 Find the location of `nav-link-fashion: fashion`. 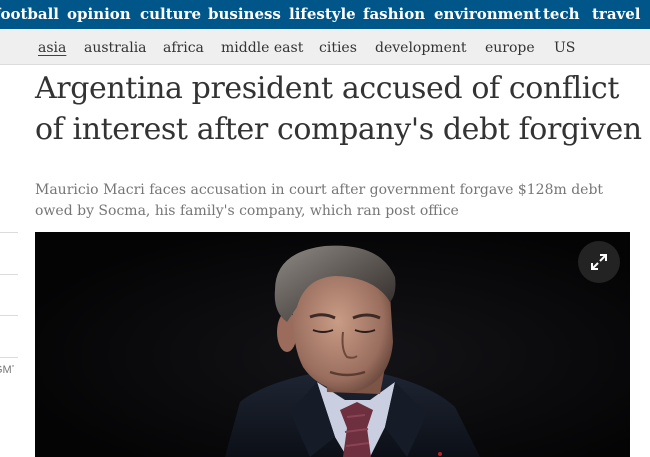

nav-link-fashion: fashion is located at coordinates (394, 14).